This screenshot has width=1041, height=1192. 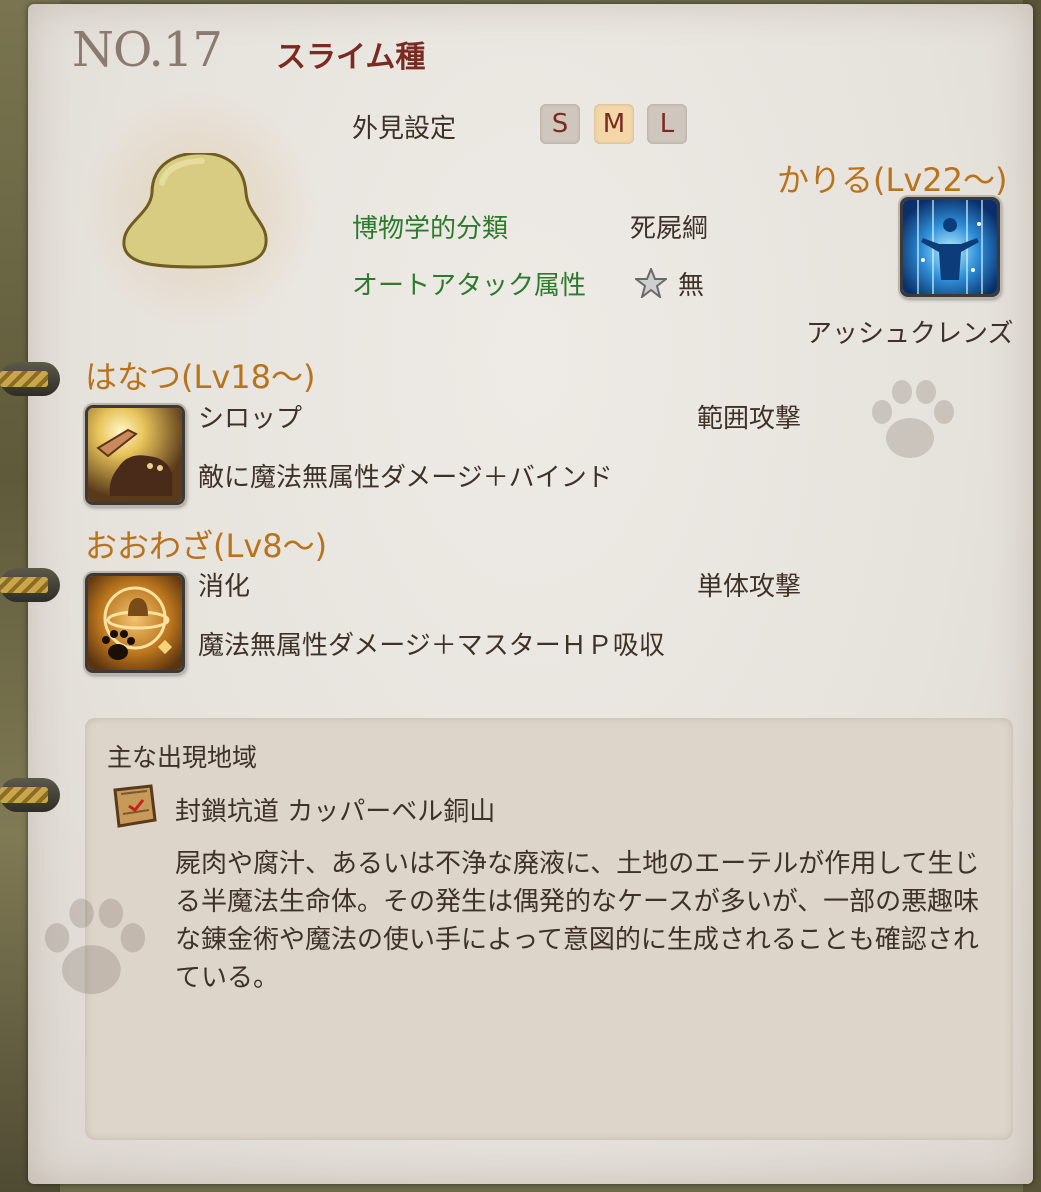 What do you see at coordinates (200, 377) in the screenshot?
I see `hanatsu-heading: はなつ(Lv18～)` at bounding box center [200, 377].